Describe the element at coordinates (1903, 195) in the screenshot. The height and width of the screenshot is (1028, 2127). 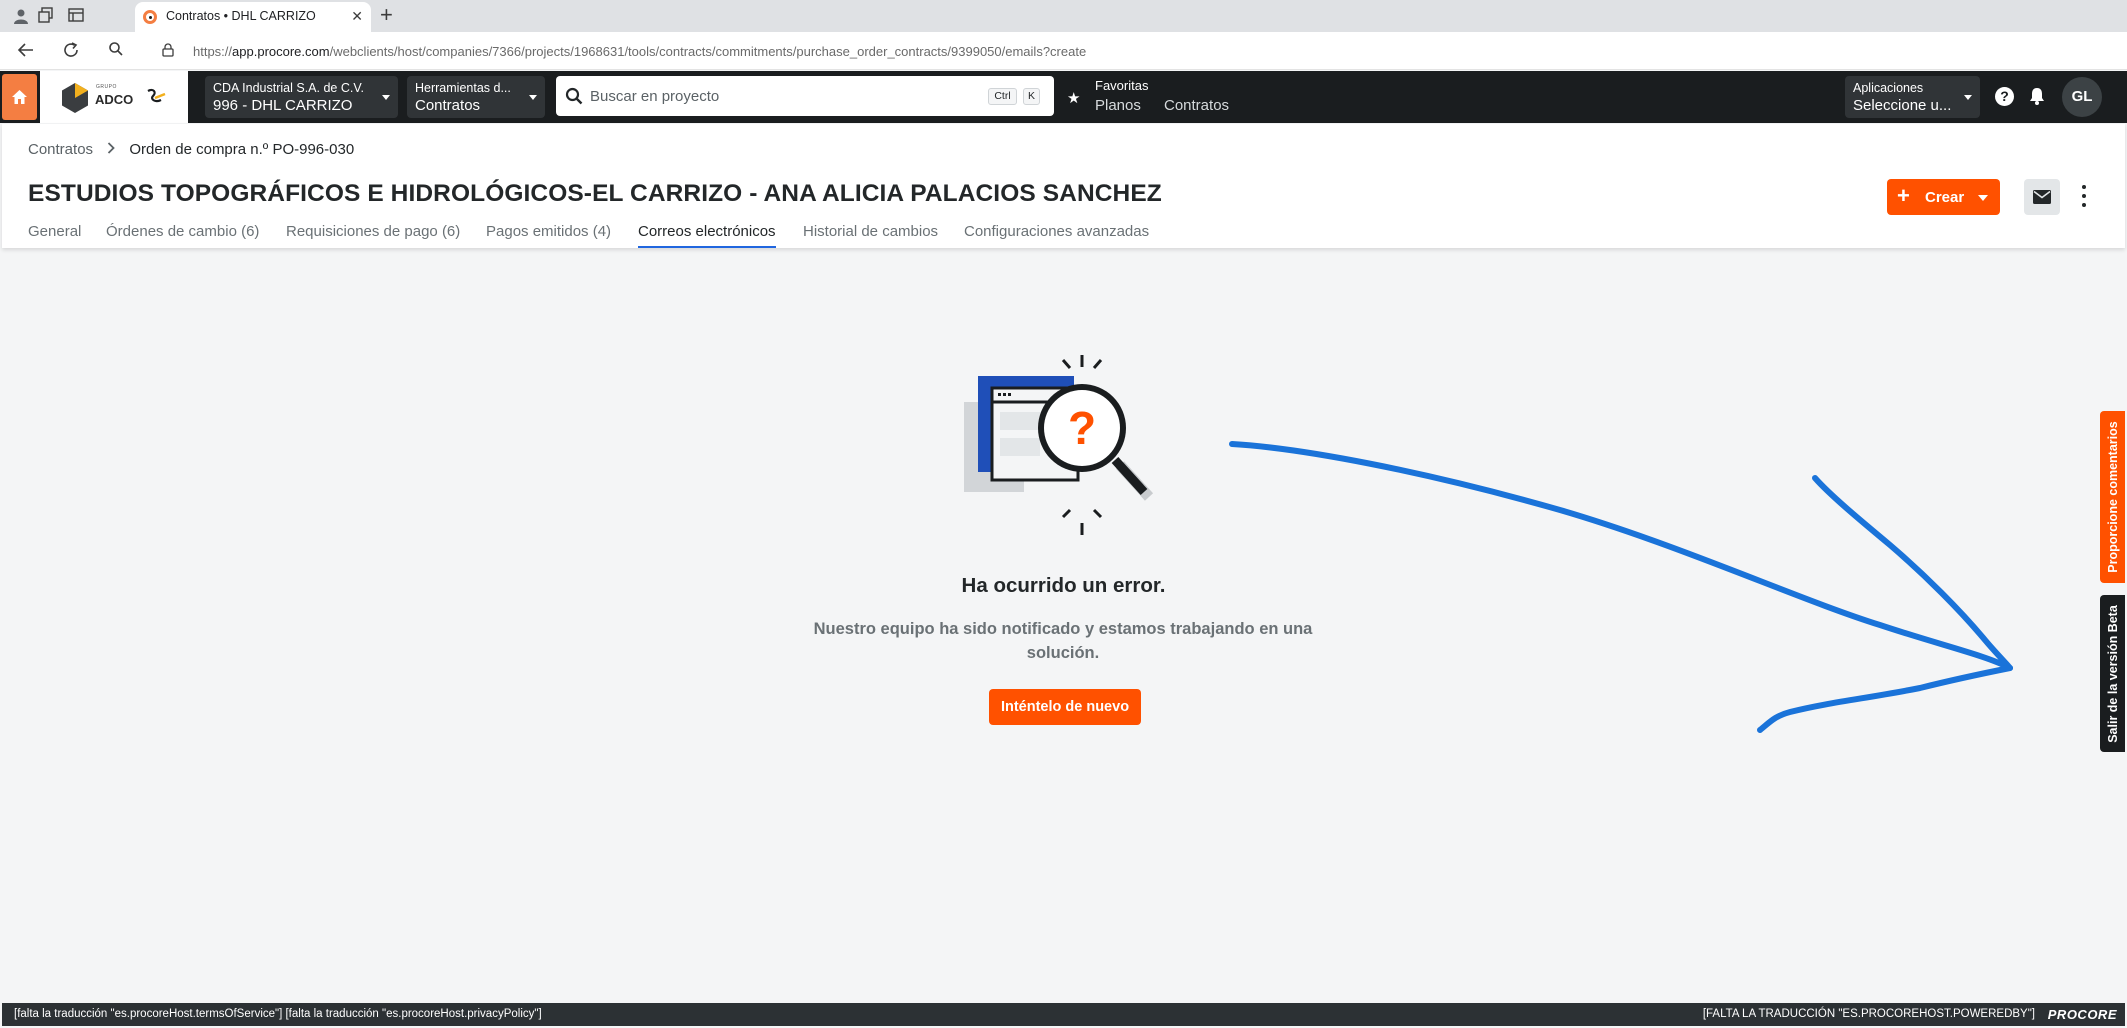
I see `plus-icon: +` at that location.